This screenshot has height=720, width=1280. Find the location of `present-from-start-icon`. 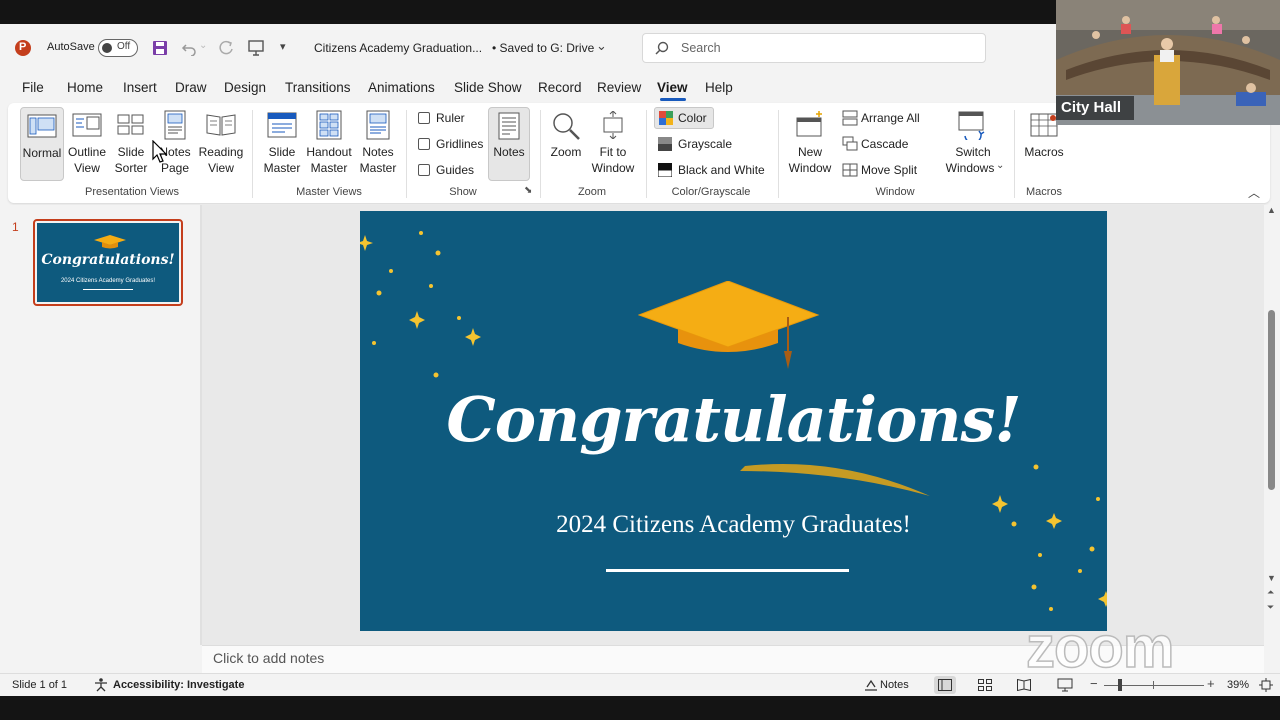

present-from-start-icon is located at coordinates (256, 48).